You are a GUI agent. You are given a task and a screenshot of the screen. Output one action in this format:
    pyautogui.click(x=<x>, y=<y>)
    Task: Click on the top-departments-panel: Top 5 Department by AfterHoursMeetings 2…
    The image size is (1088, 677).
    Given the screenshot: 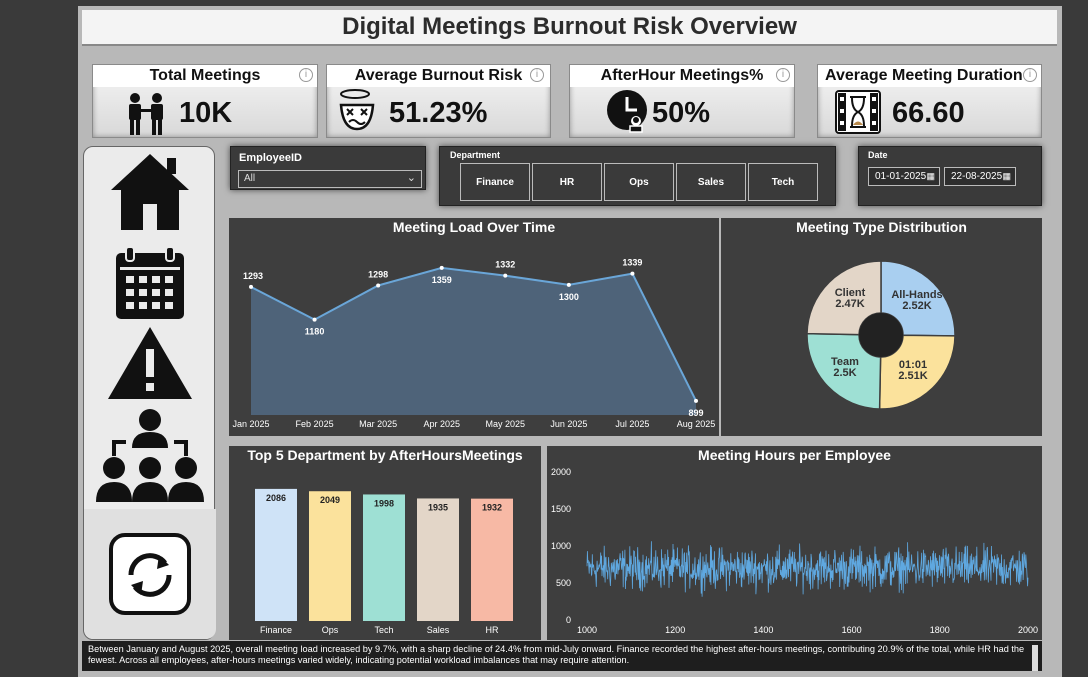 What is the action you would take?
    pyautogui.click(x=385, y=543)
    